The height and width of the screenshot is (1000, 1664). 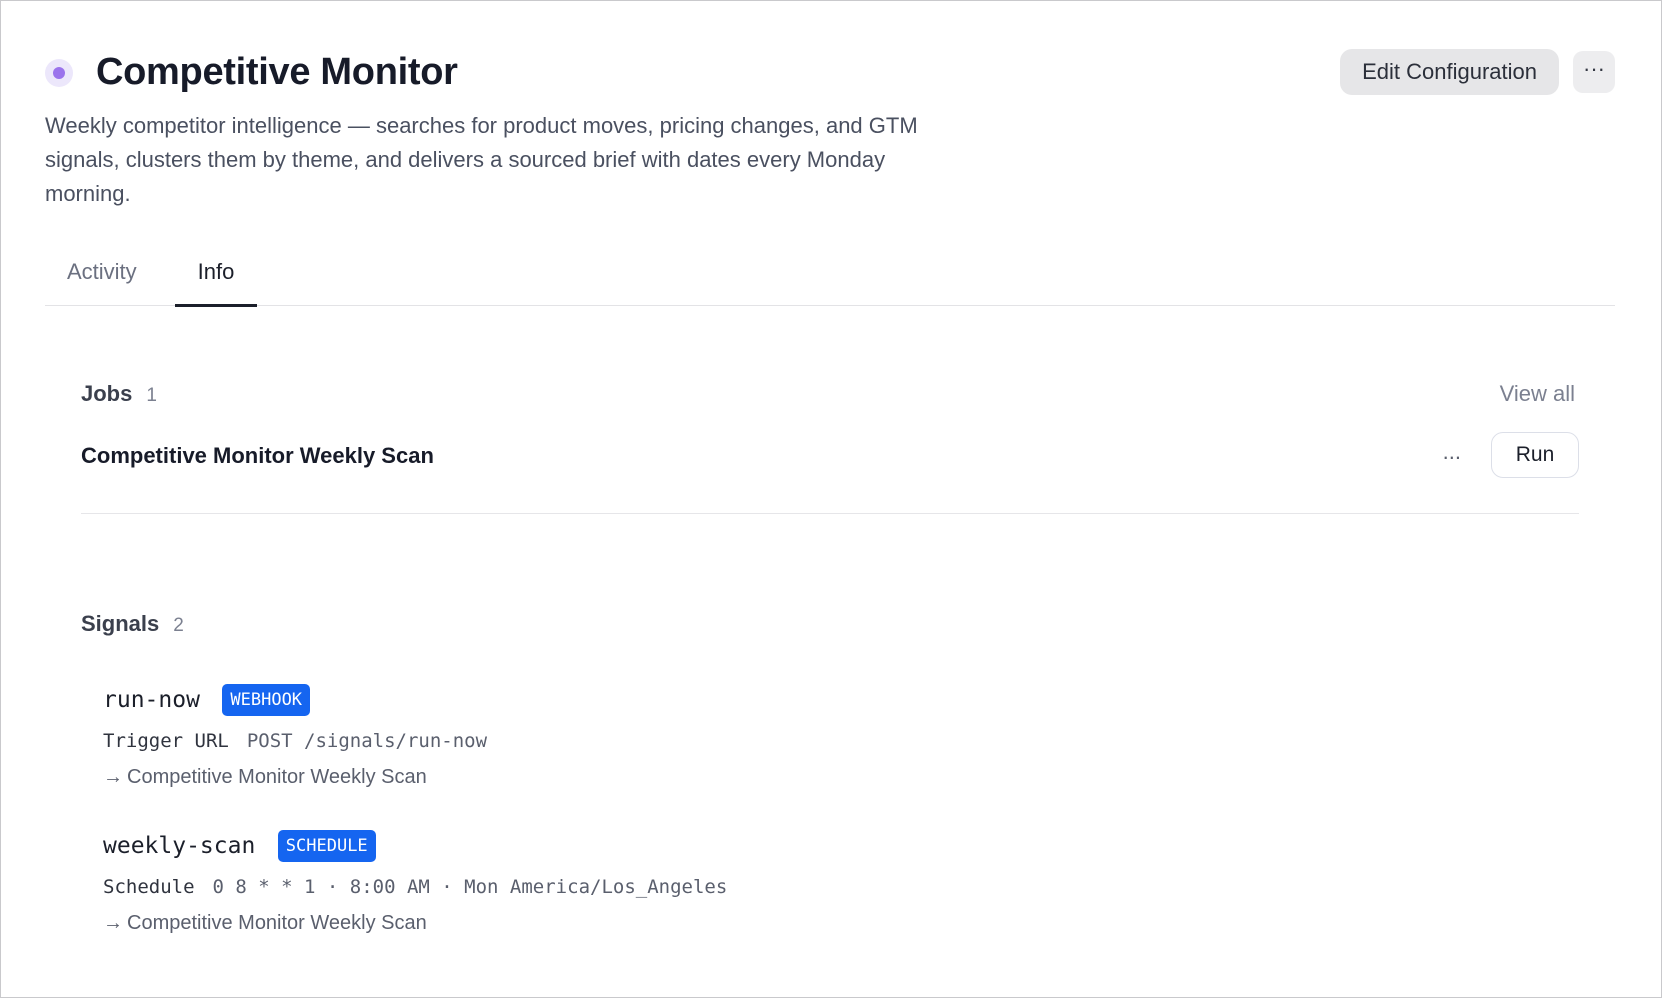 What do you see at coordinates (179, 846) in the screenshot?
I see `signal-name: weekly-scan` at bounding box center [179, 846].